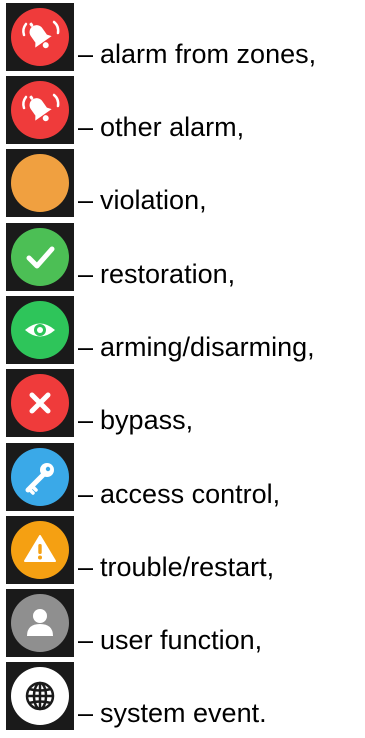  What do you see at coordinates (40, 477) in the screenshot?
I see `key-icon` at bounding box center [40, 477].